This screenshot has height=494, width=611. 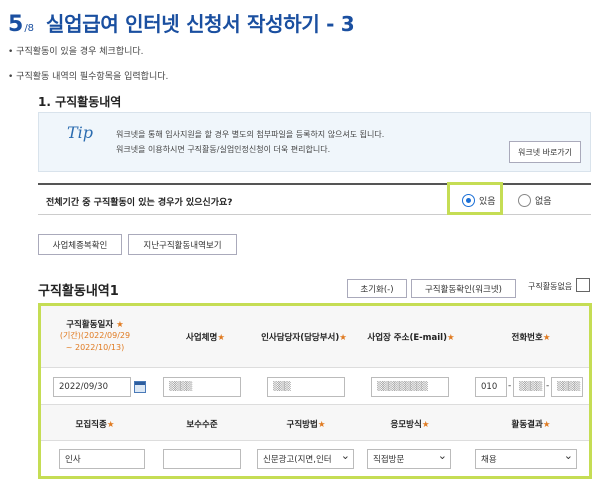 I want to click on calendar-icon, so click(x=140, y=387).